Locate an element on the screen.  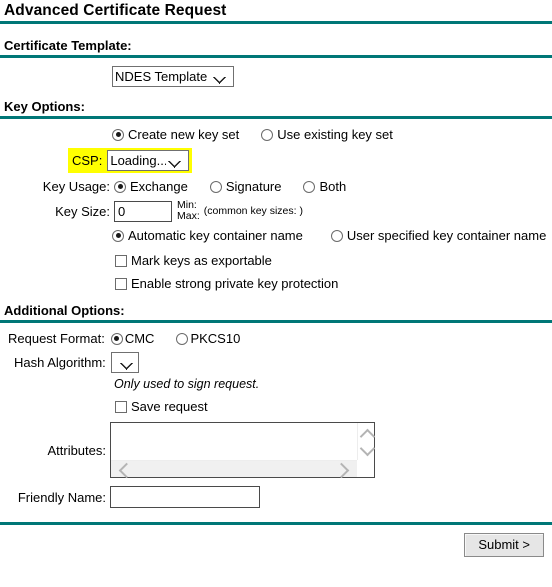
create-new-key-set-label: Create new key set is located at coordinates (184, 134).